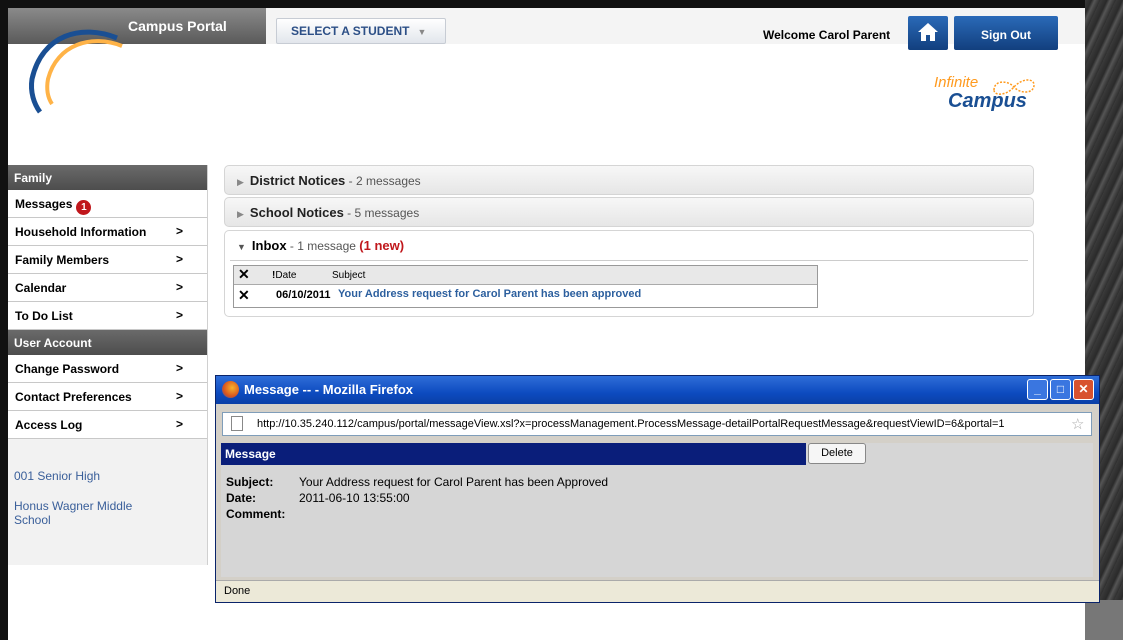 This screenshot has width=1123, height=640. I want to click on sidebar-item-label: Family Members, so click(62, 260).